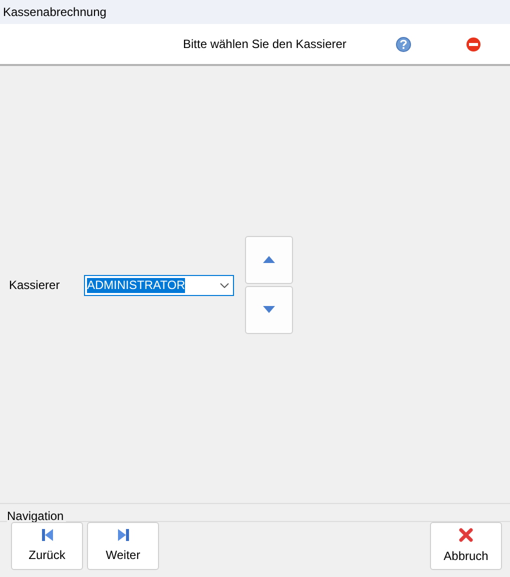 The width and height of the screenshot is (510, 577). I want to click on chevron-down-icon, so click(224, 285).